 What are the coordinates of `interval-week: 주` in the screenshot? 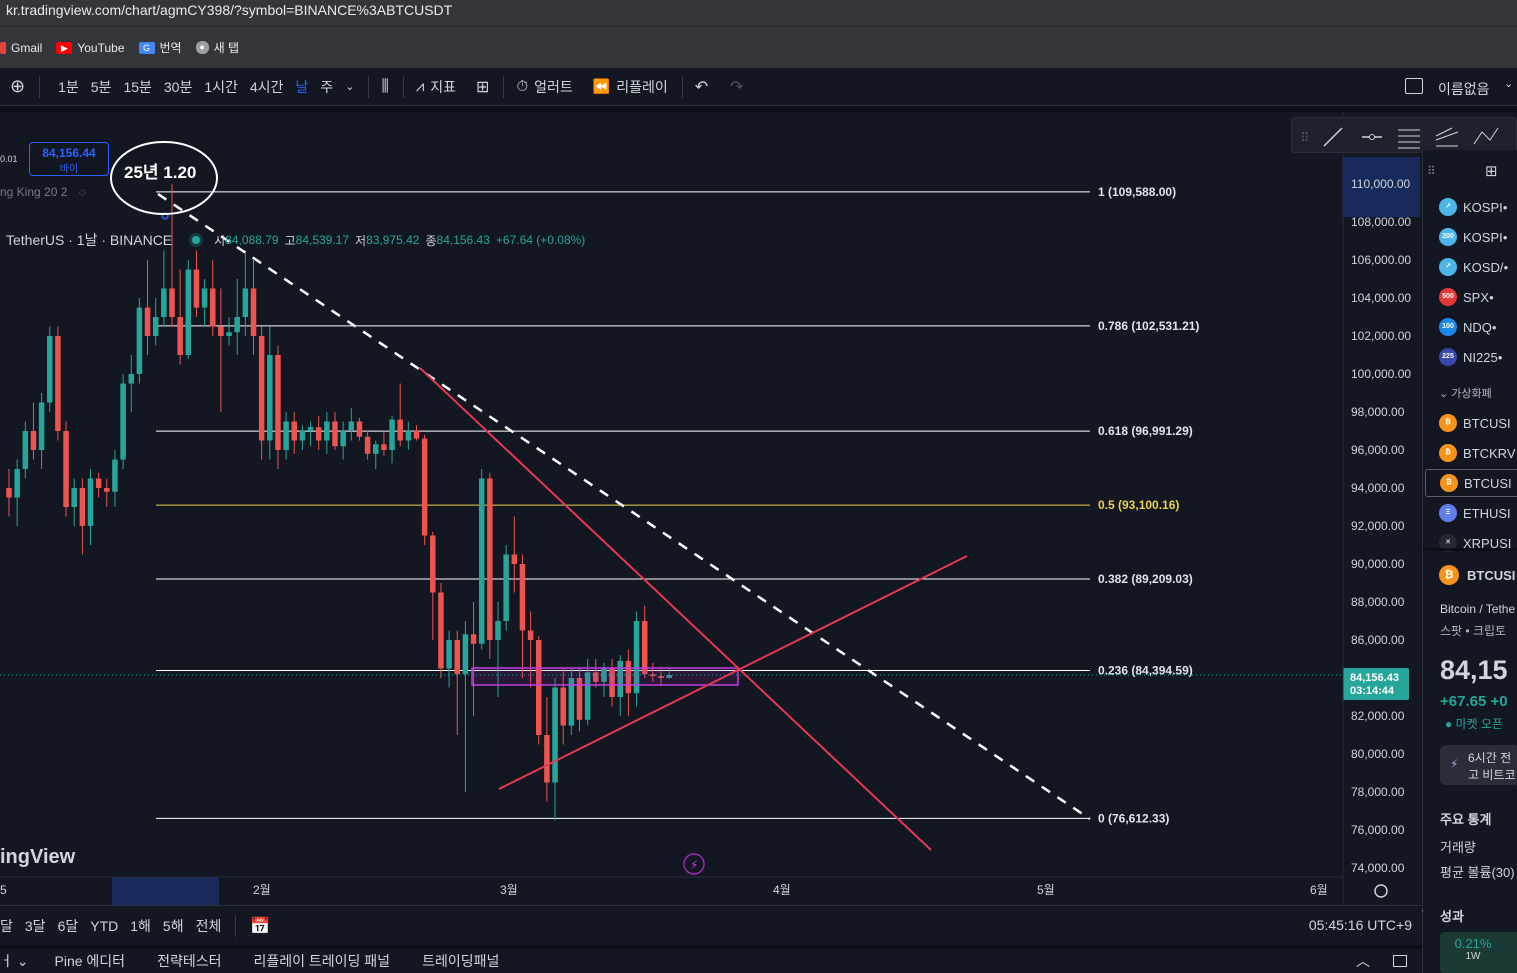 It's located at (326, 87).